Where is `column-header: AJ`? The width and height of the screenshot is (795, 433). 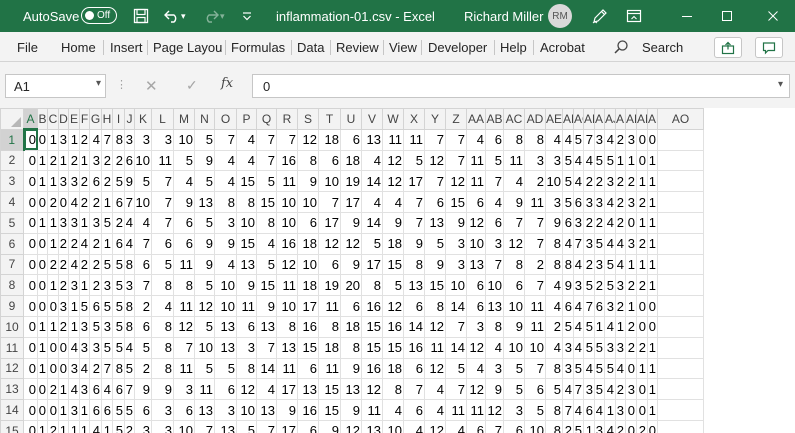 column-header: AJ is located at coordinates (610, 119).